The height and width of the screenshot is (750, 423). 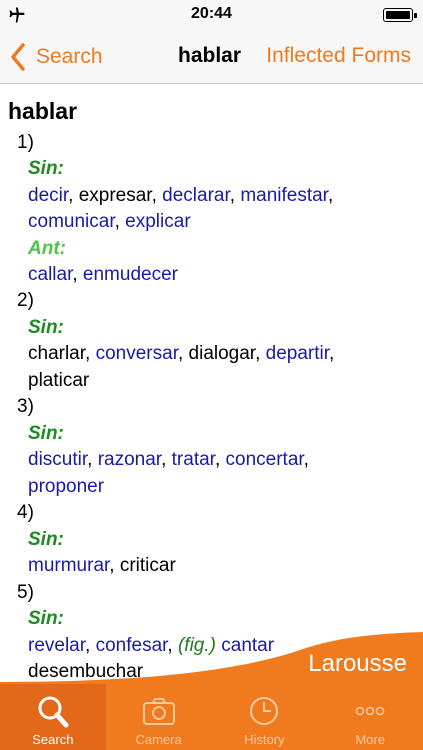 I want to click on synonym-line: platicar, so click(x=58, y=381).